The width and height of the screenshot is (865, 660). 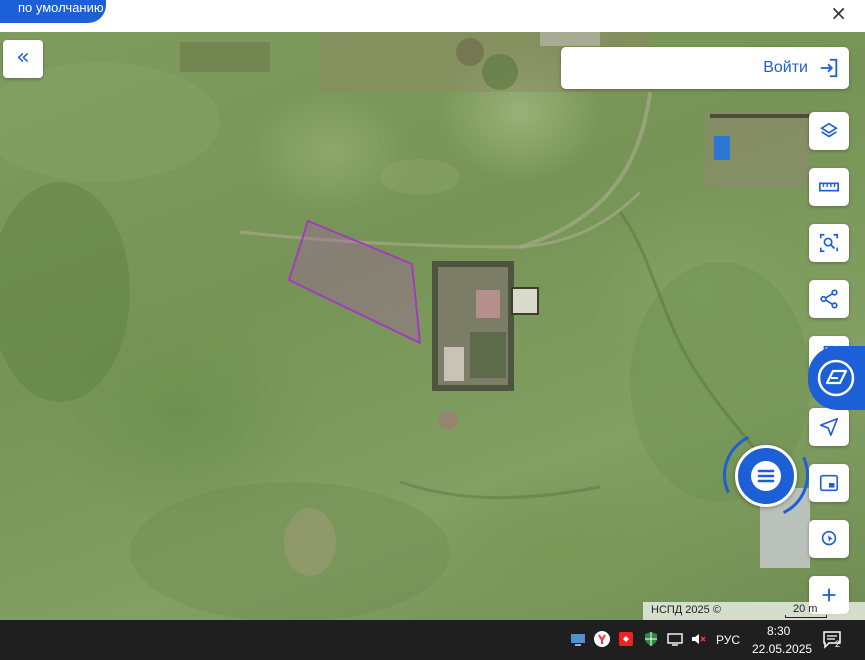 I want to click on login-label: Войти, so click(x=785, y=67).